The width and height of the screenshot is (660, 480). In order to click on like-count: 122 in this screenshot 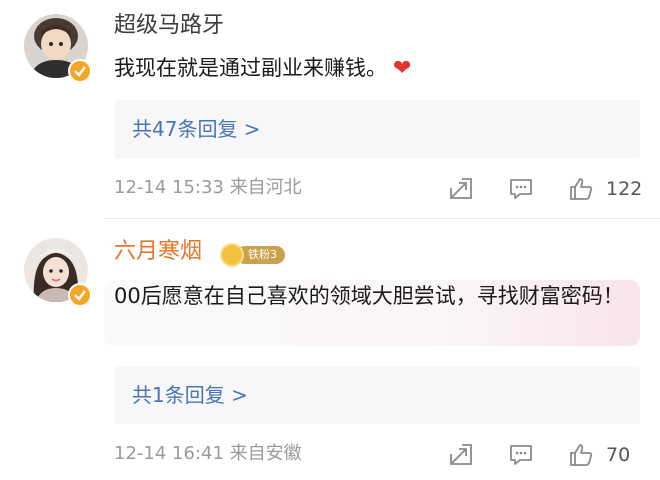, I will do `click(624, 189)`.